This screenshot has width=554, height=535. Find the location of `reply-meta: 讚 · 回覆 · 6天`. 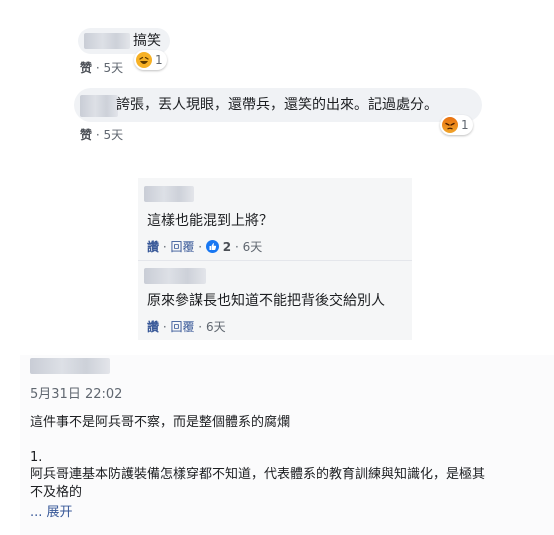

reply-meta: 讚 · 回覆 · 6天 is located at coordinates (186, 327).